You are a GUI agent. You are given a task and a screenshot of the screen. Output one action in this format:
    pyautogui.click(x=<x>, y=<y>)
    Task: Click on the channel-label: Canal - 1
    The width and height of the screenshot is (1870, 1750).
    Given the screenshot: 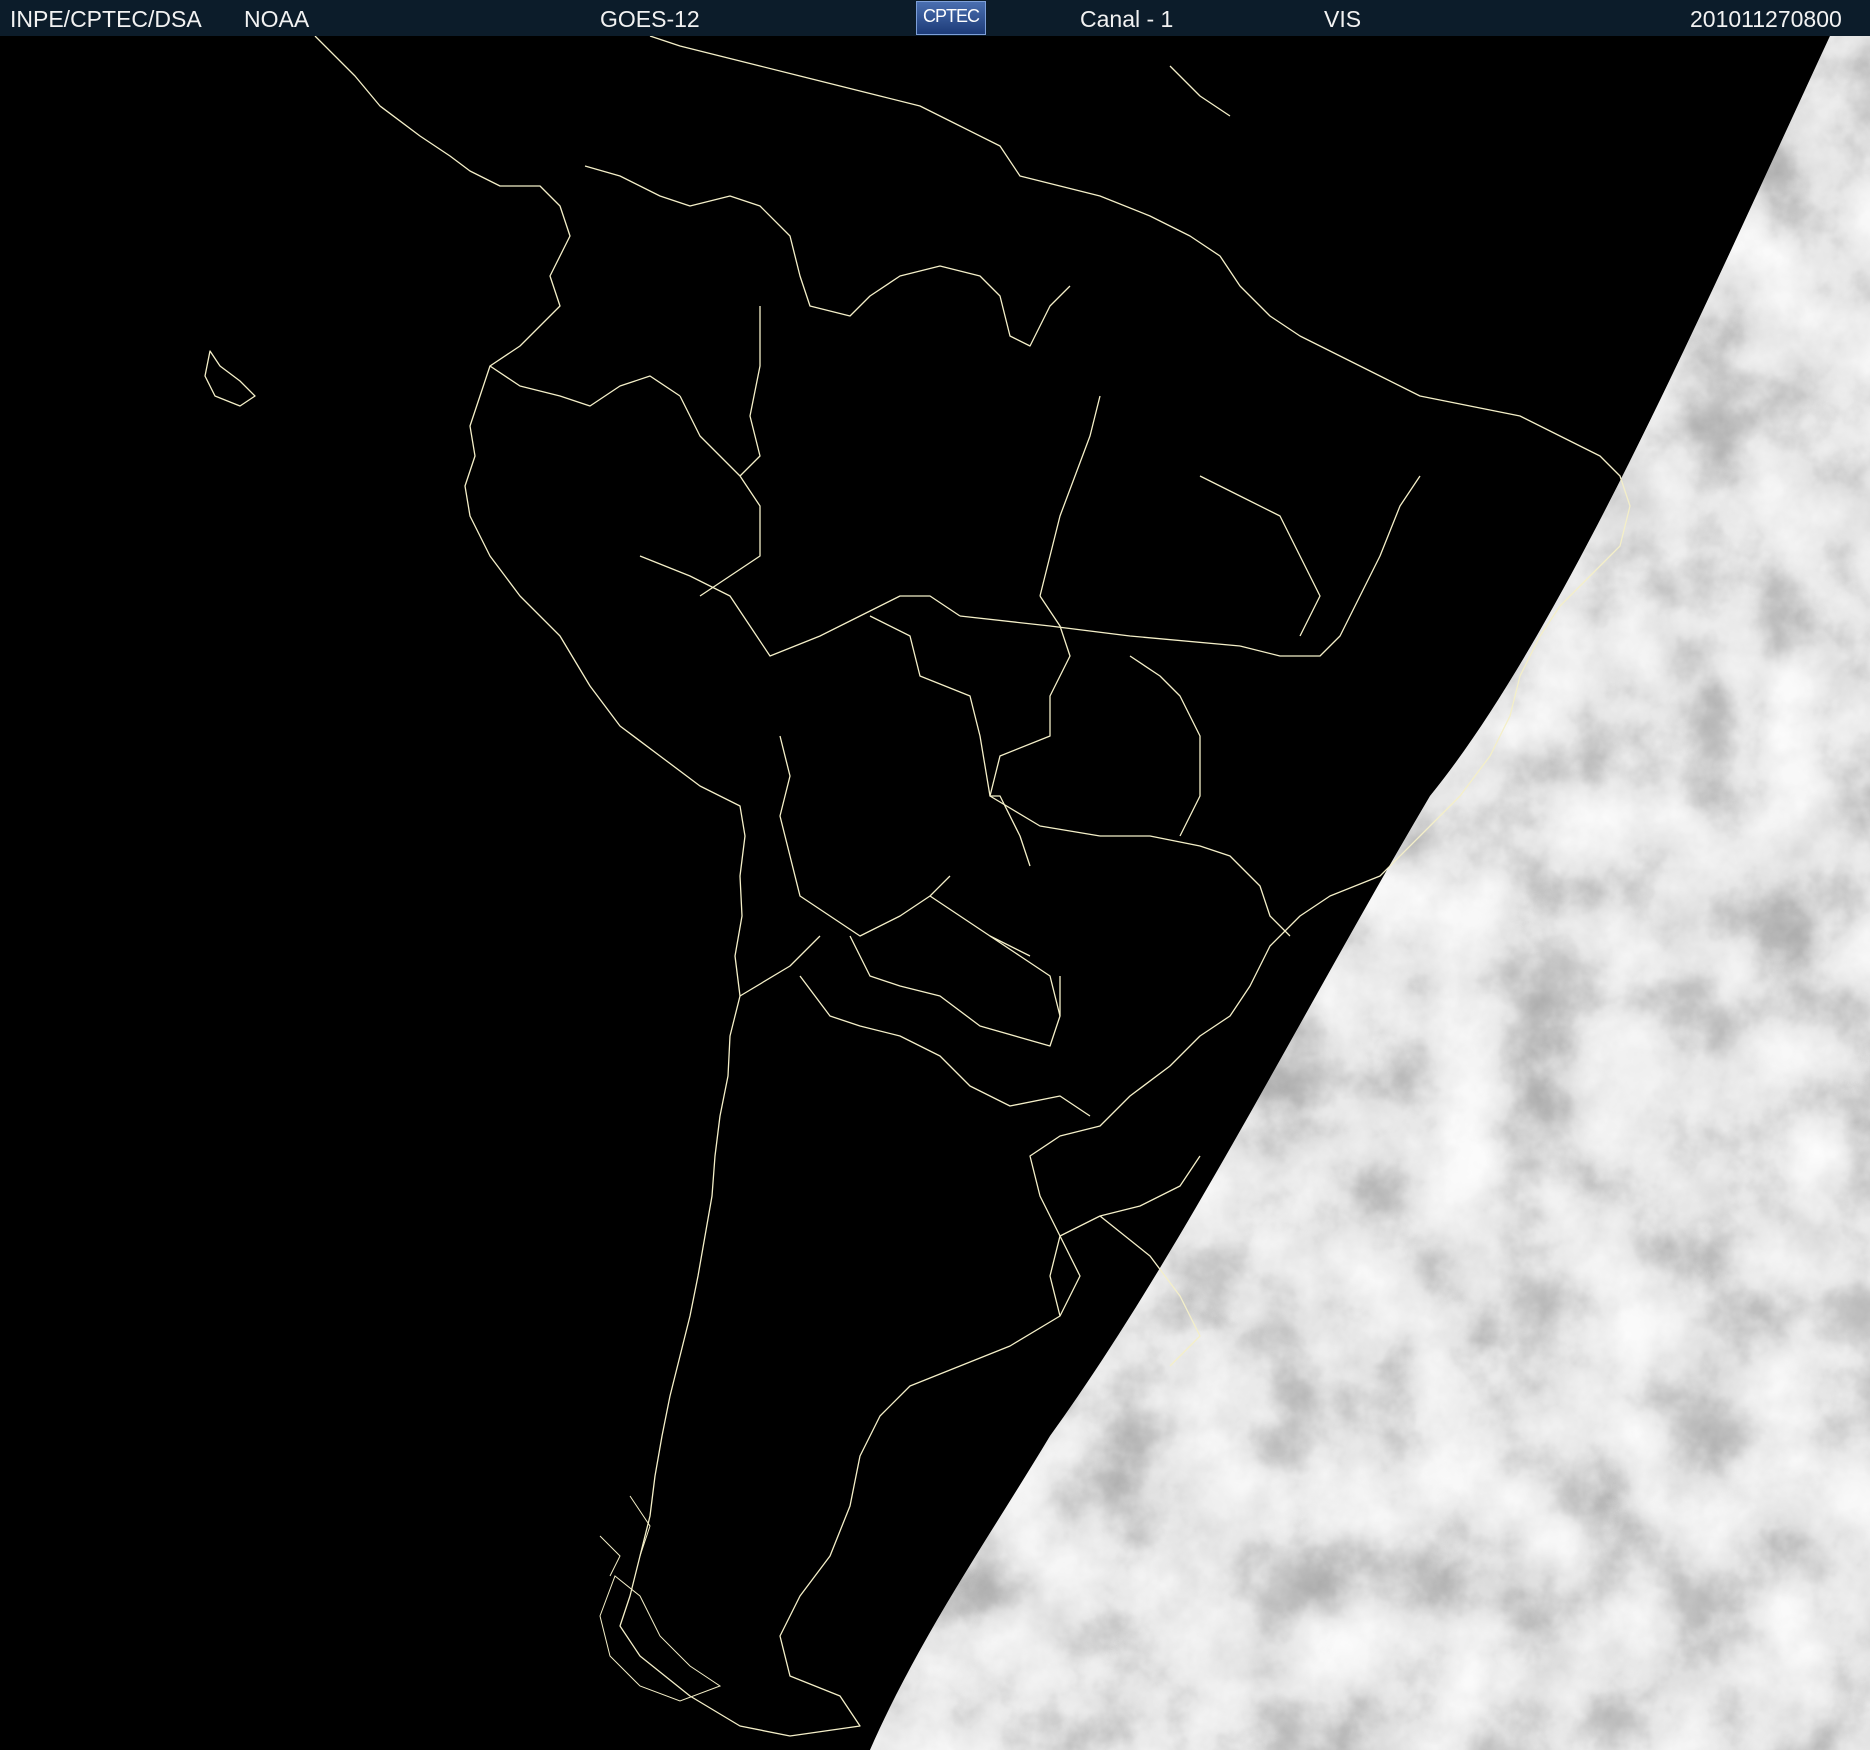 What is the action you would take?
    pyautogui.click(x=1127, y=19)
    